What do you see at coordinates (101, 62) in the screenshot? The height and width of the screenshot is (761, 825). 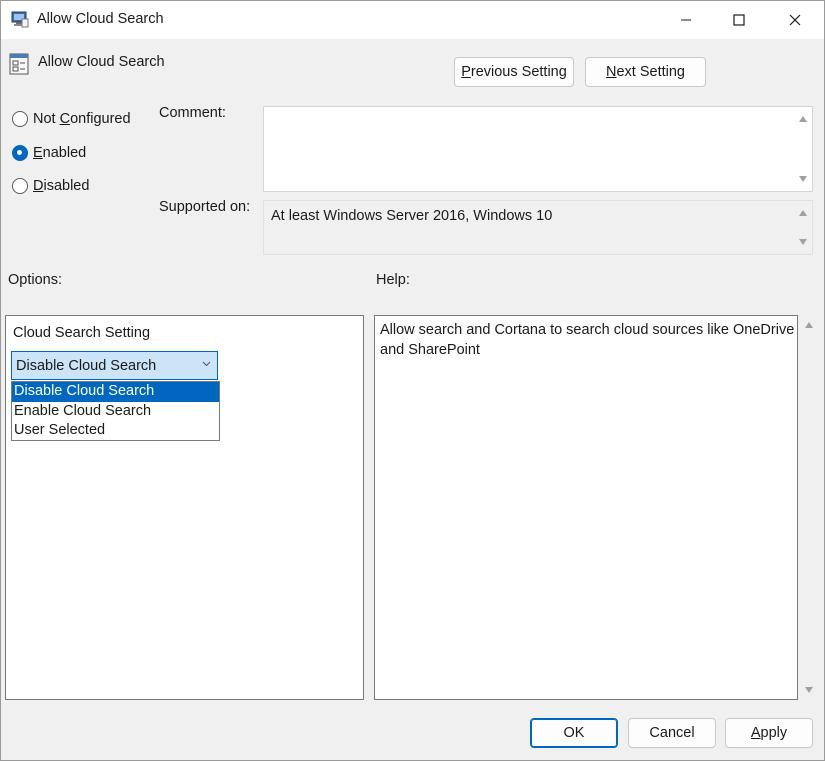 I see `policy-title: Allow Cloud Search` at bounding box center [101, 62].